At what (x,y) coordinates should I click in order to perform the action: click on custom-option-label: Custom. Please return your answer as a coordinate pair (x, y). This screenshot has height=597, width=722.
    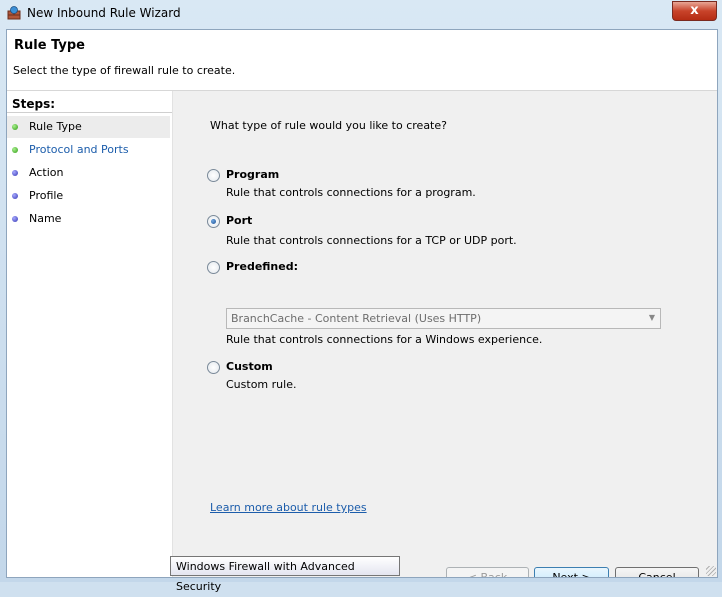
    Looking at the image, I should click on (249, 366).